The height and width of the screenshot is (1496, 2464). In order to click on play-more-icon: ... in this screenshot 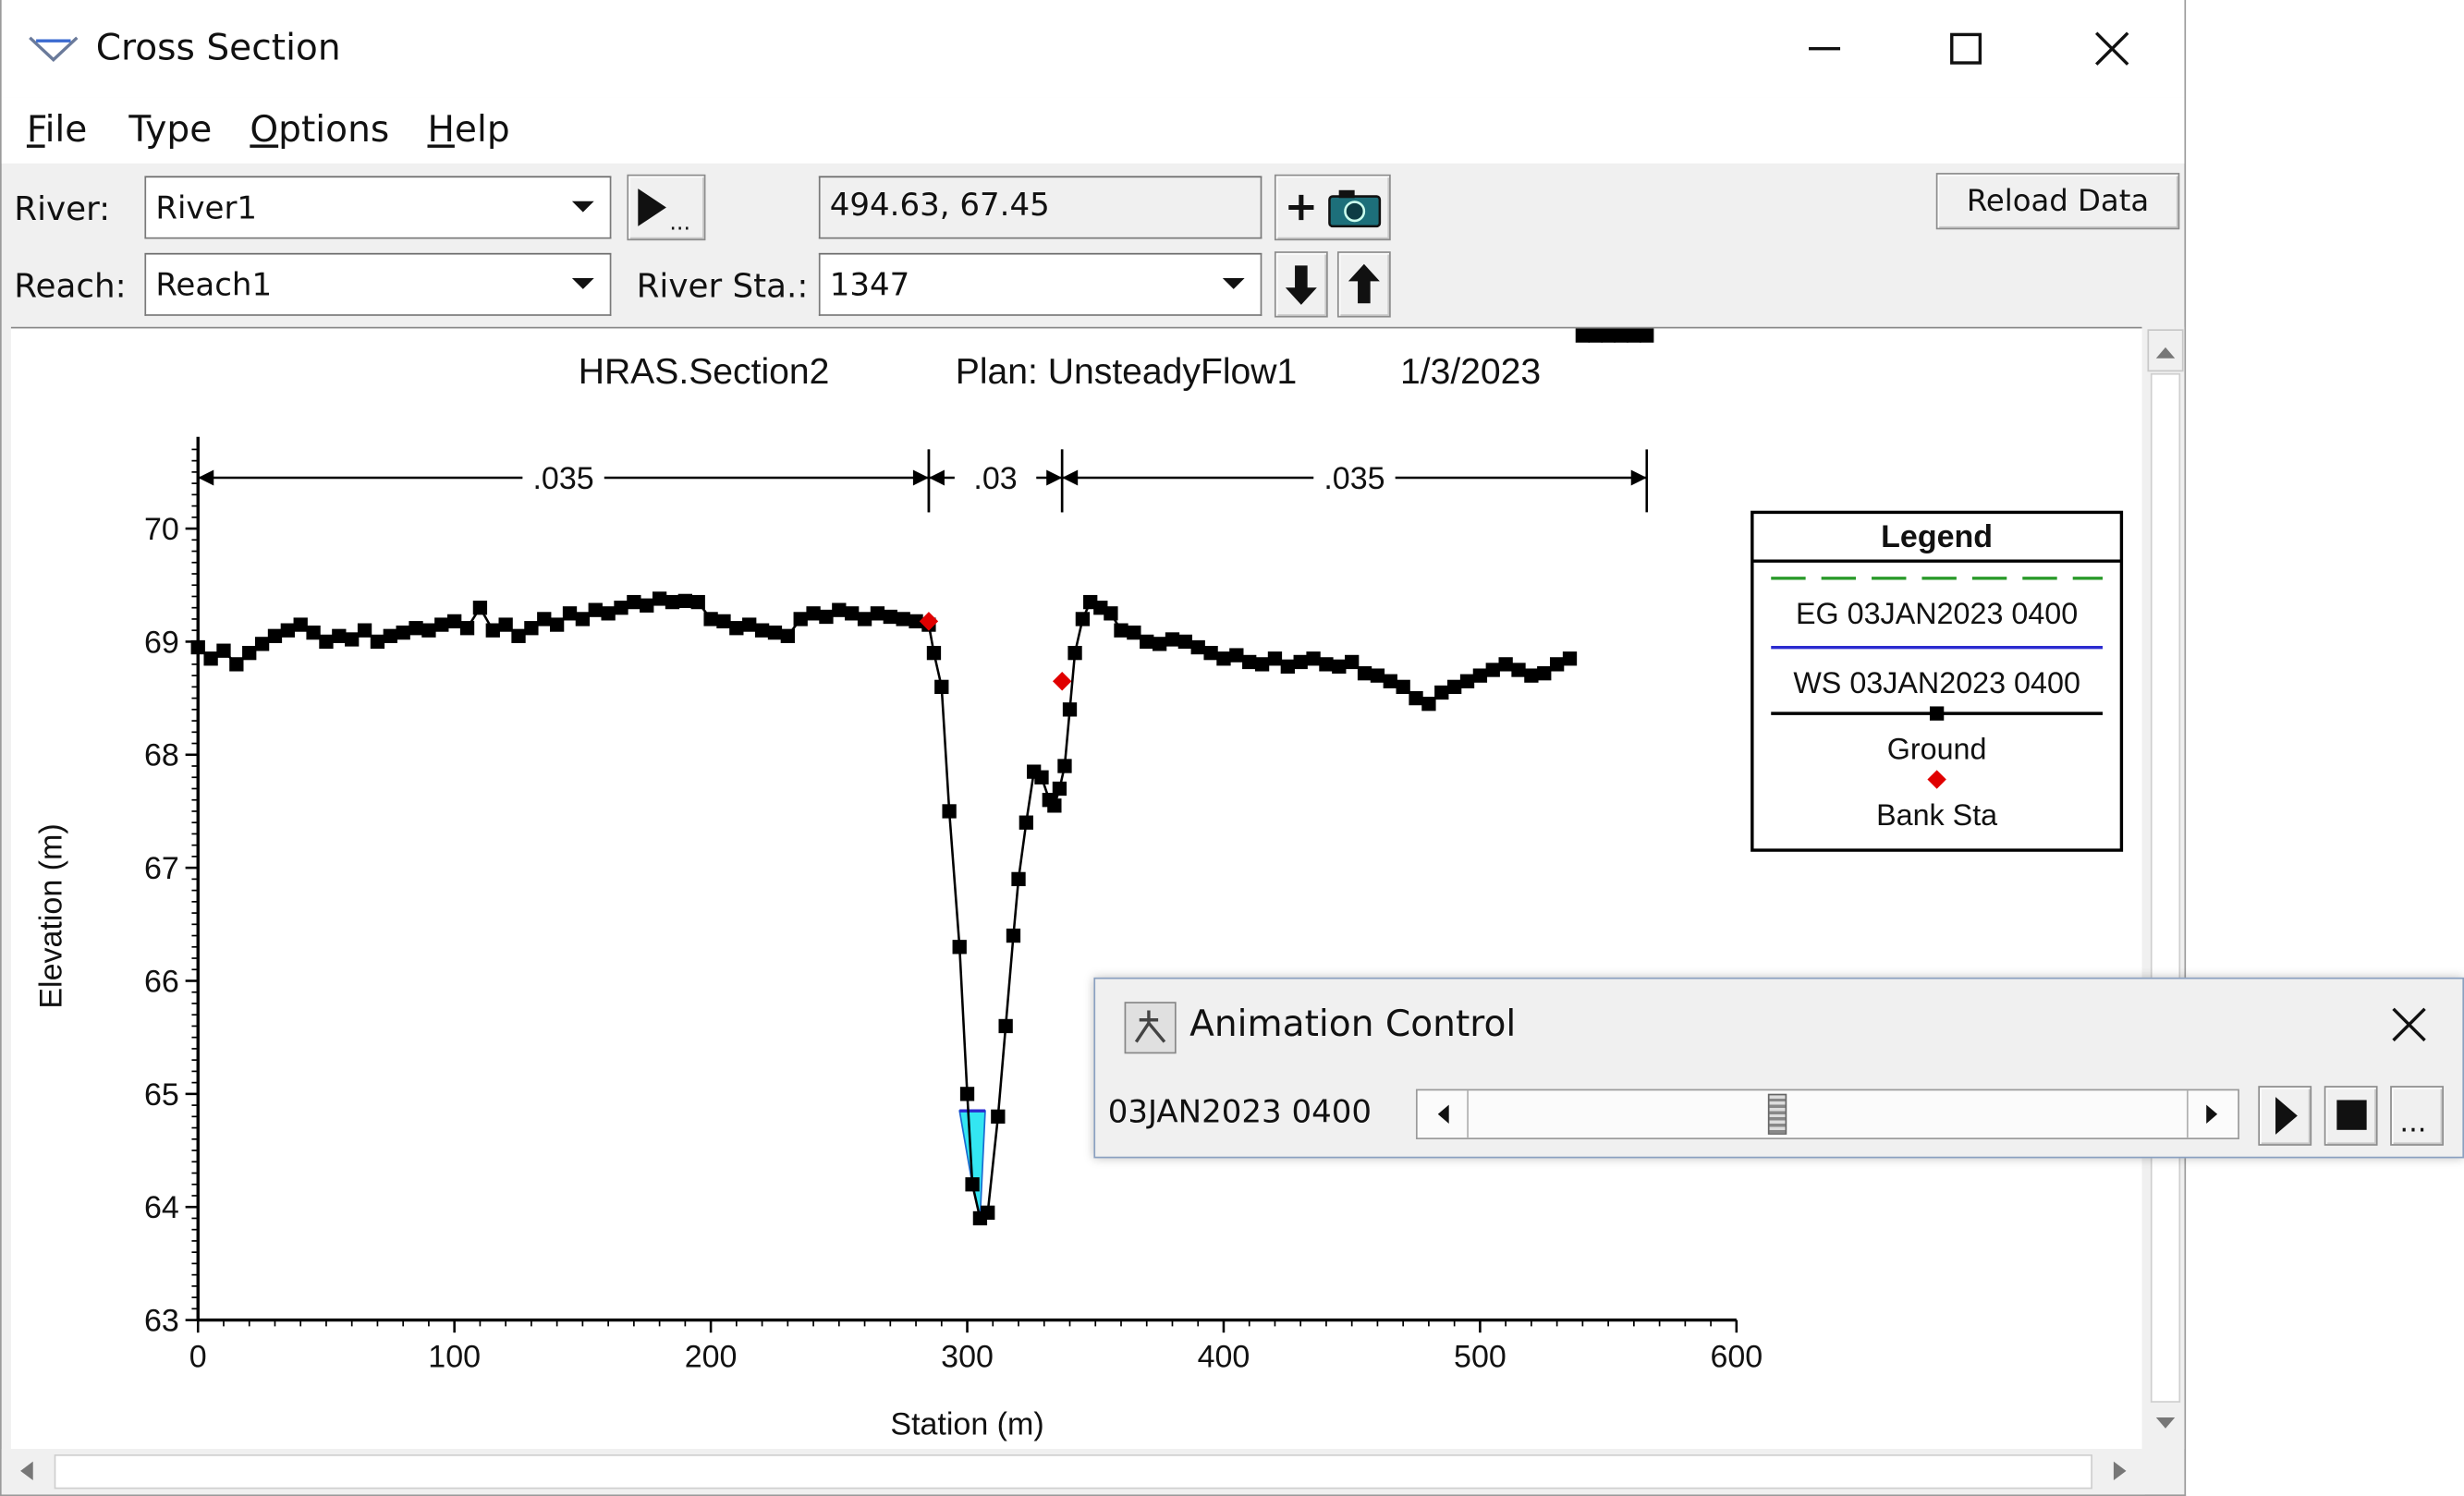, I will do `click(664, 212)`.